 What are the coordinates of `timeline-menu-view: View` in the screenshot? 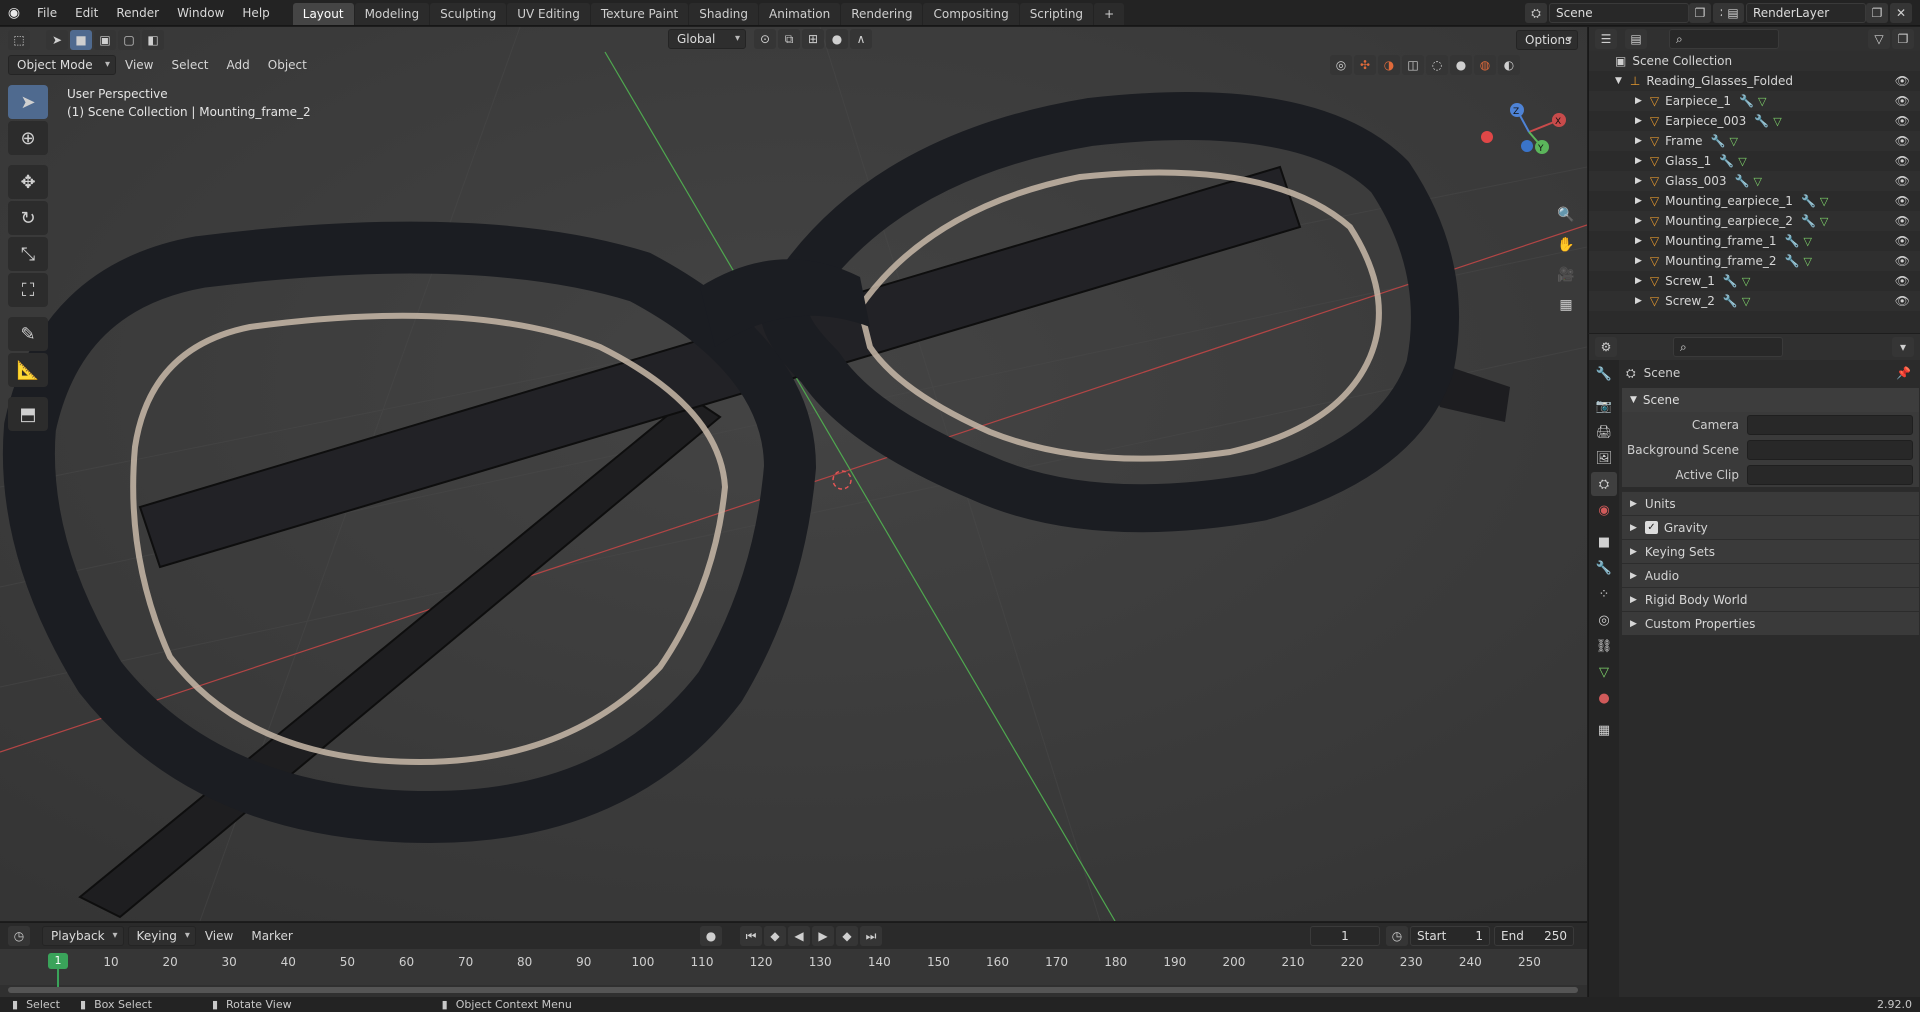 It's located at (219, 936).